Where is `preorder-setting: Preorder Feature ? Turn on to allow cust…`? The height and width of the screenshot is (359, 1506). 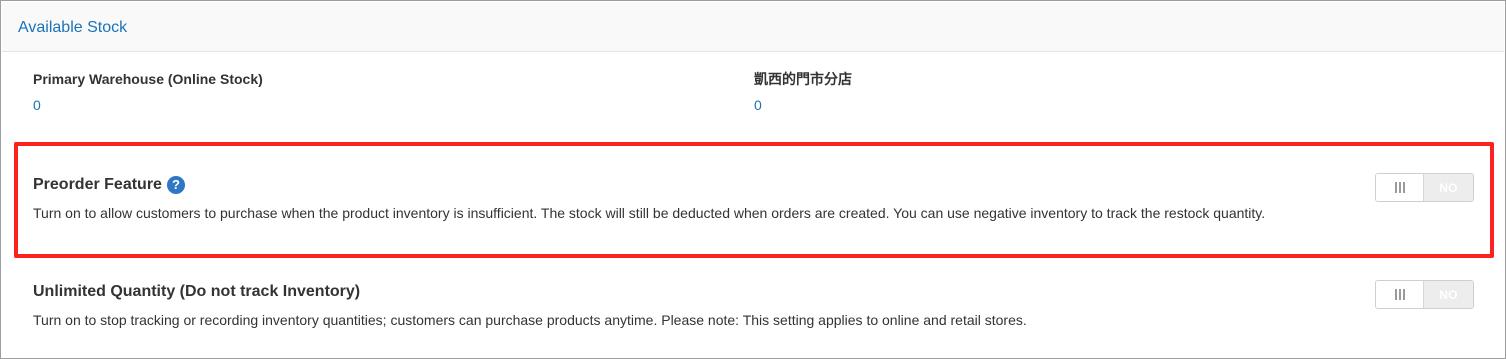 preorder-setting: Preorder Feature ? Turn on to allow cust… is located at coordinates (649, 198).